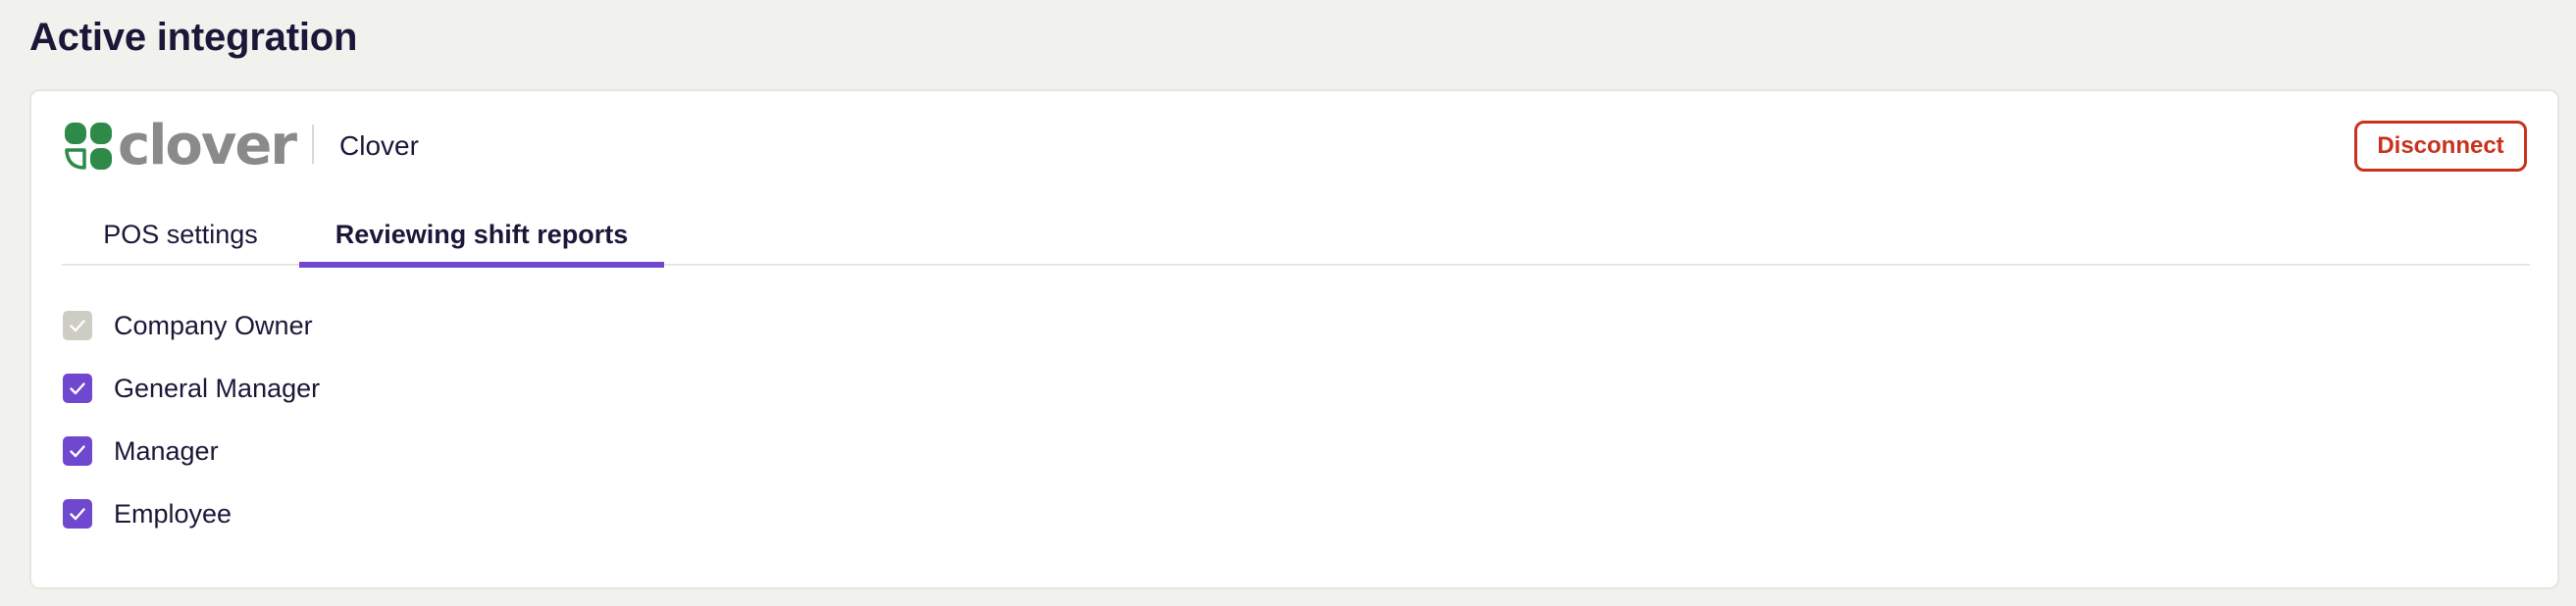 The image size is (2576, 606). I want to click on role-item-general-manager: General Manager, so click(191, 403).